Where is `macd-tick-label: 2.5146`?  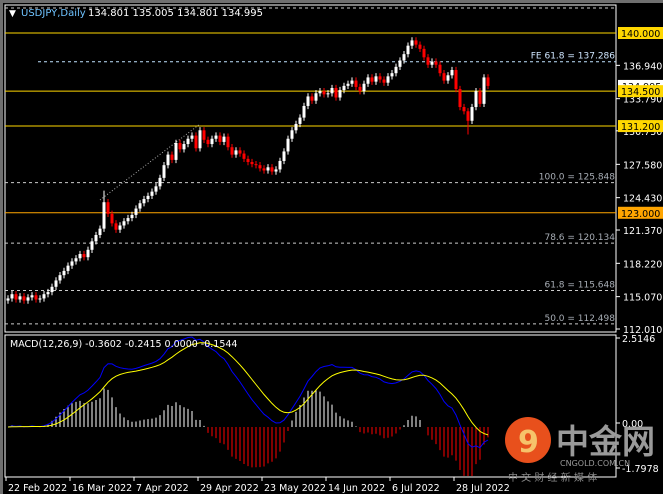
macd-tick-label: 2.5146 is located at coordinates (638, 339).